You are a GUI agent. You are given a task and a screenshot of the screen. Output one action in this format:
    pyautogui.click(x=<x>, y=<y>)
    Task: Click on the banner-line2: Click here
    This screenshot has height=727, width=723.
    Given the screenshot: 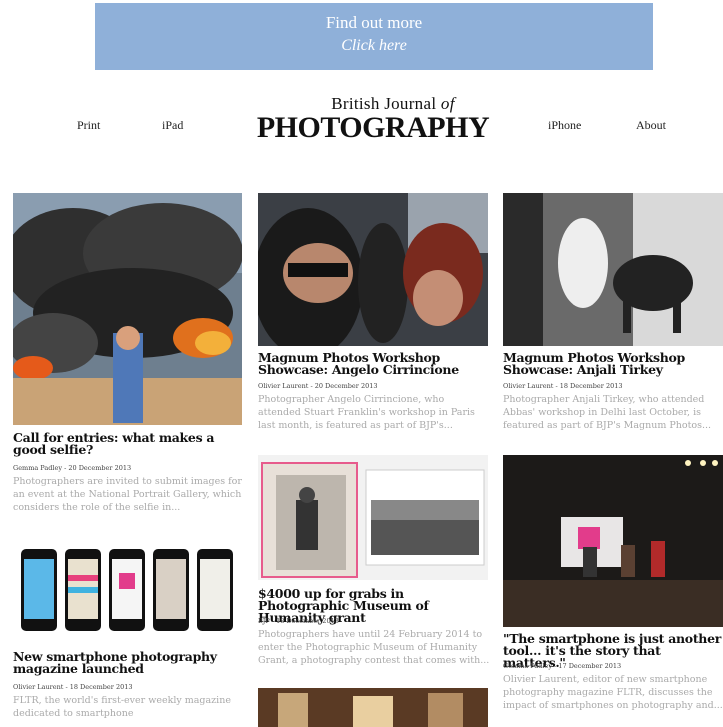 What is the action you would take?
    pyautogui.click(x=374, y=45)
    